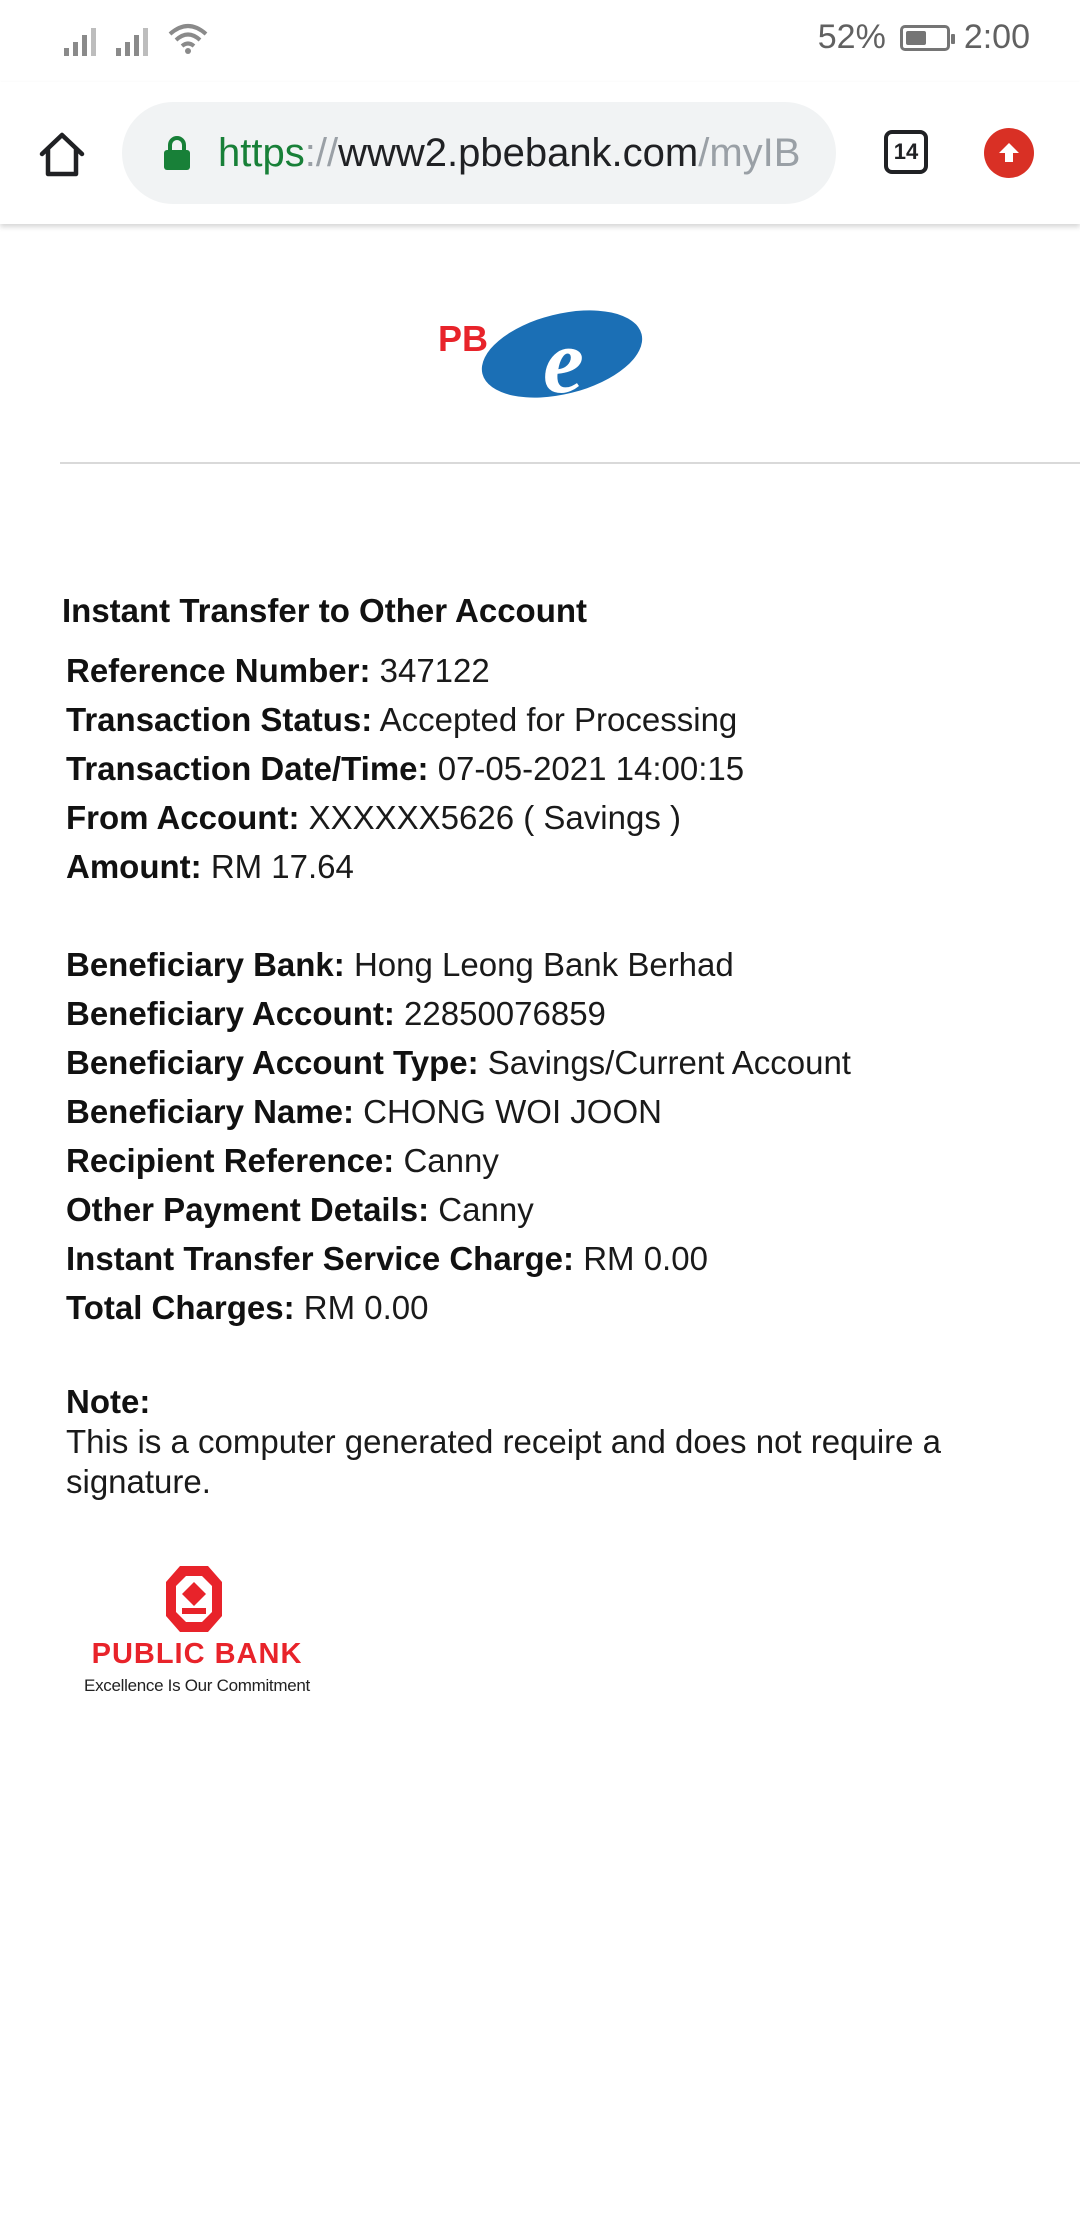 The height and width of the screenshot is (2240, 1080). Describe the element at coordinates (197, 1654) in the screenshot. I see `public-bank-name: PUBLIC BANK` at that location.